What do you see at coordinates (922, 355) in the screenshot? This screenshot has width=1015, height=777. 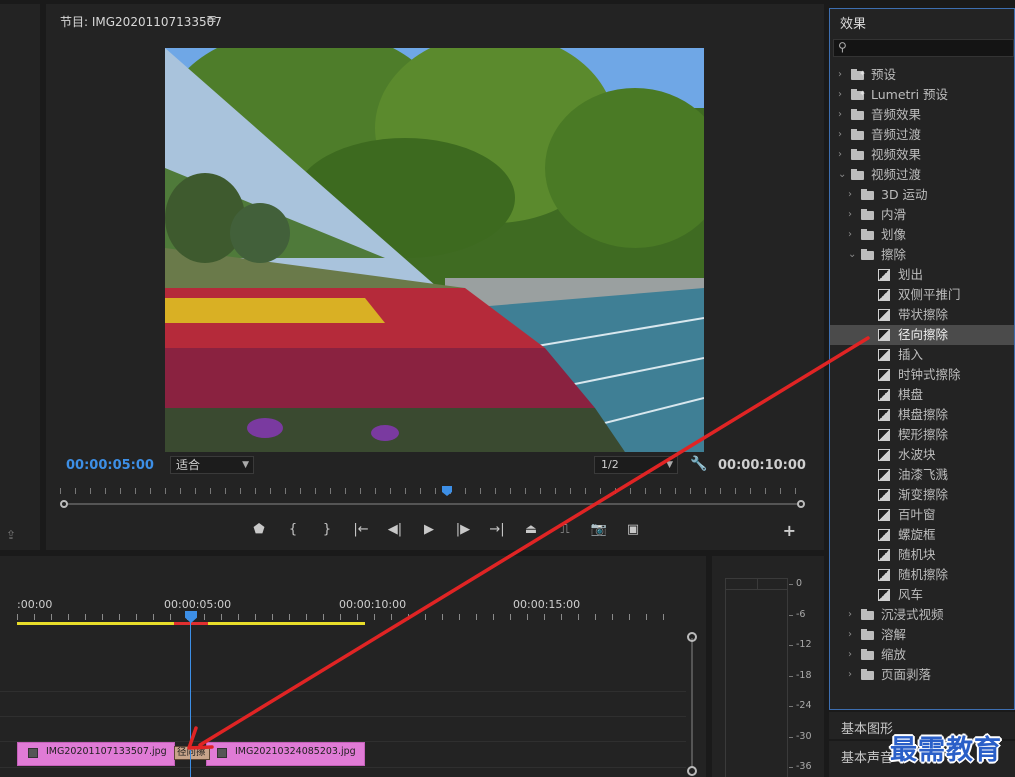 I see `effect-item: 插入` at bounding box center [922, 355].